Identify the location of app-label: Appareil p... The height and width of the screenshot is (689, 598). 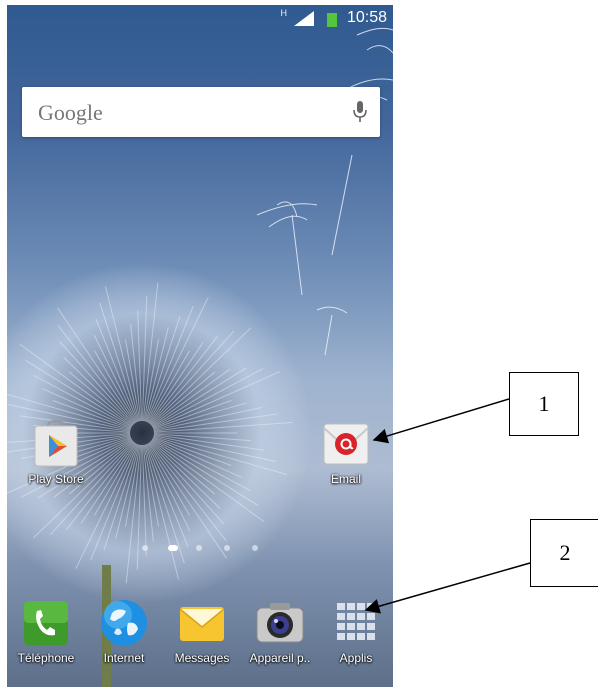
(280, 658).